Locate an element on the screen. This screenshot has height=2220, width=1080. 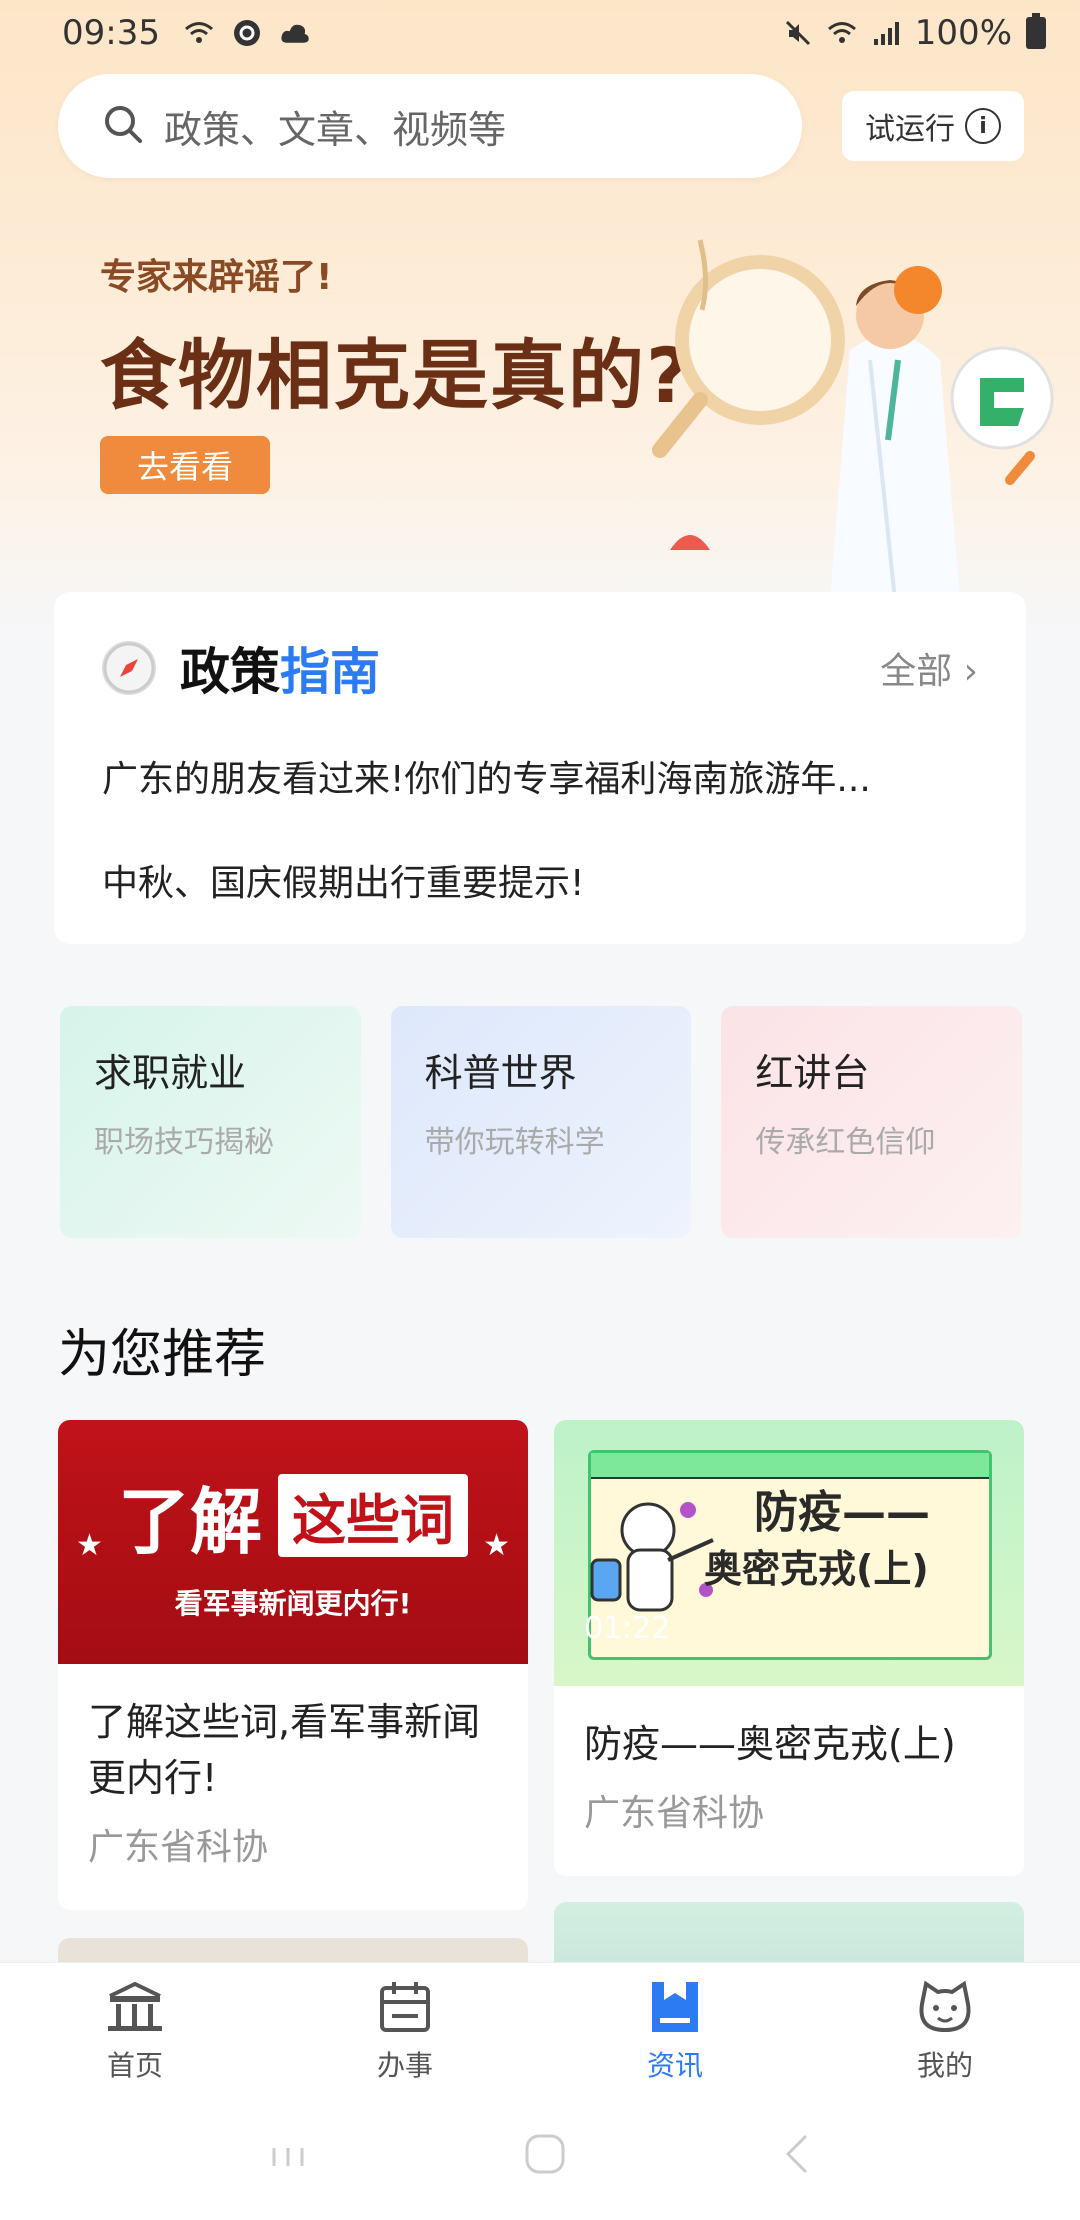
policy-all-label: 全部 is located at coordinates (916, 671).